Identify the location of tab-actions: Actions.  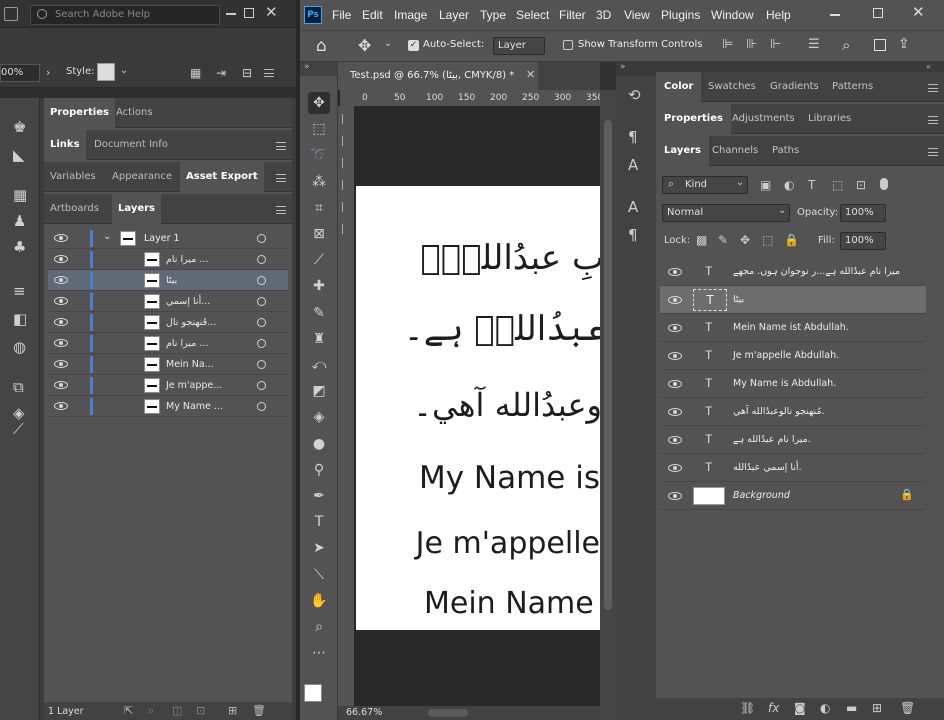
(134, 113).